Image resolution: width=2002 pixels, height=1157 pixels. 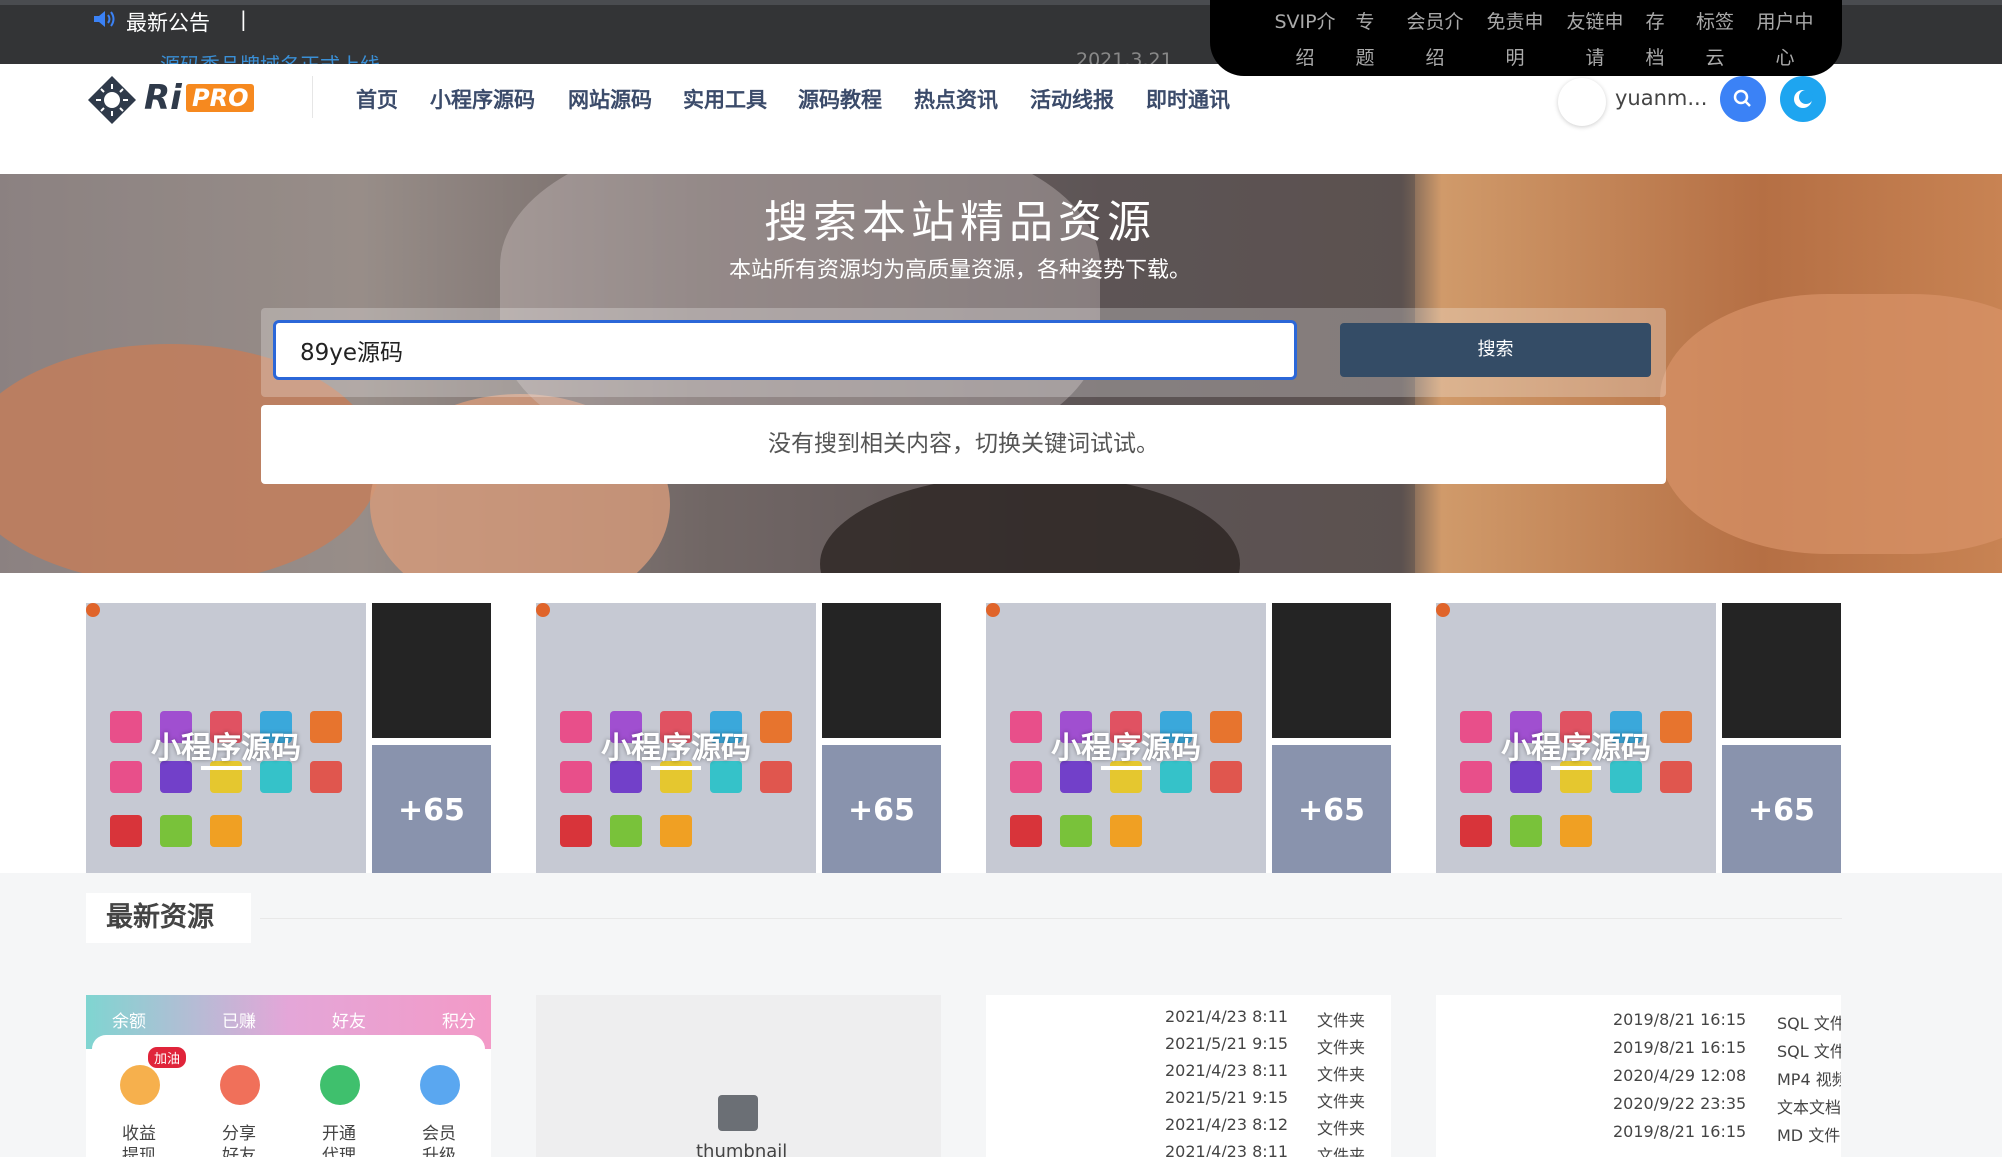 What do you see at coordinates (377, 99) in the screenshot?
I see `nav-home: 首页` at bounding box center [377, 99].